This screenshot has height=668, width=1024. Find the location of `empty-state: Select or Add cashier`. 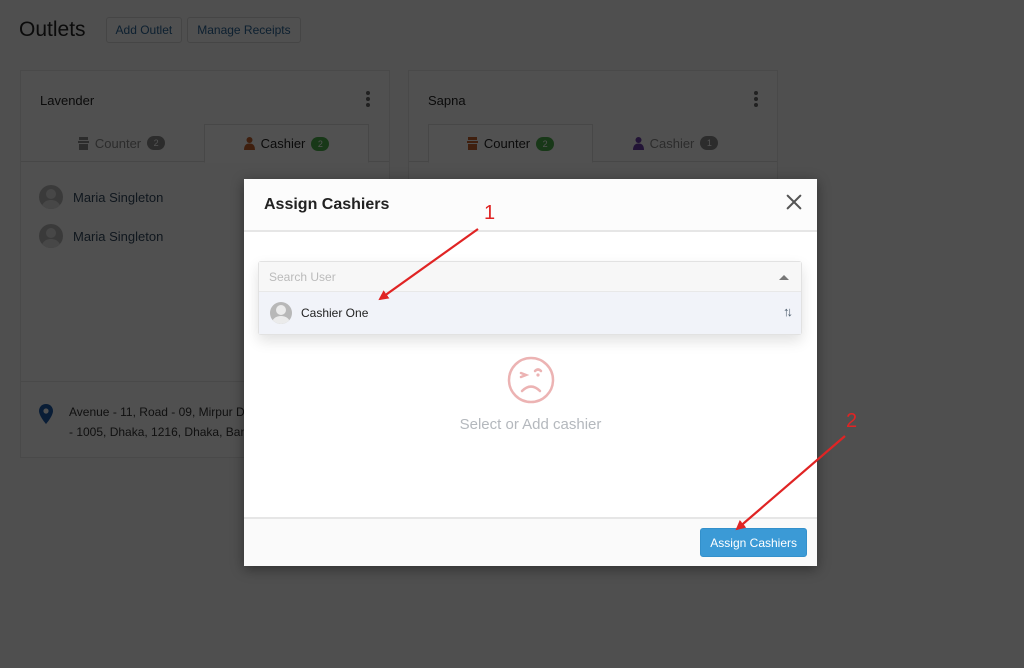

empty-state: Select or Add cashier is located at coordinates (530, 394).